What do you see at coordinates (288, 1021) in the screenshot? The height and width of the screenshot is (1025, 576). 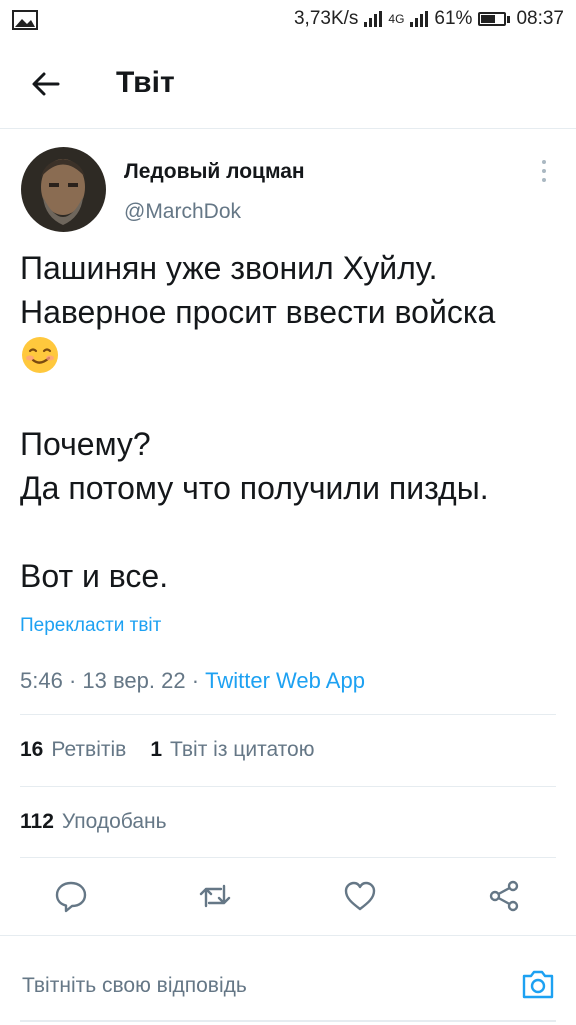 I see `reply-underline` at bounding box center [288, 1021].